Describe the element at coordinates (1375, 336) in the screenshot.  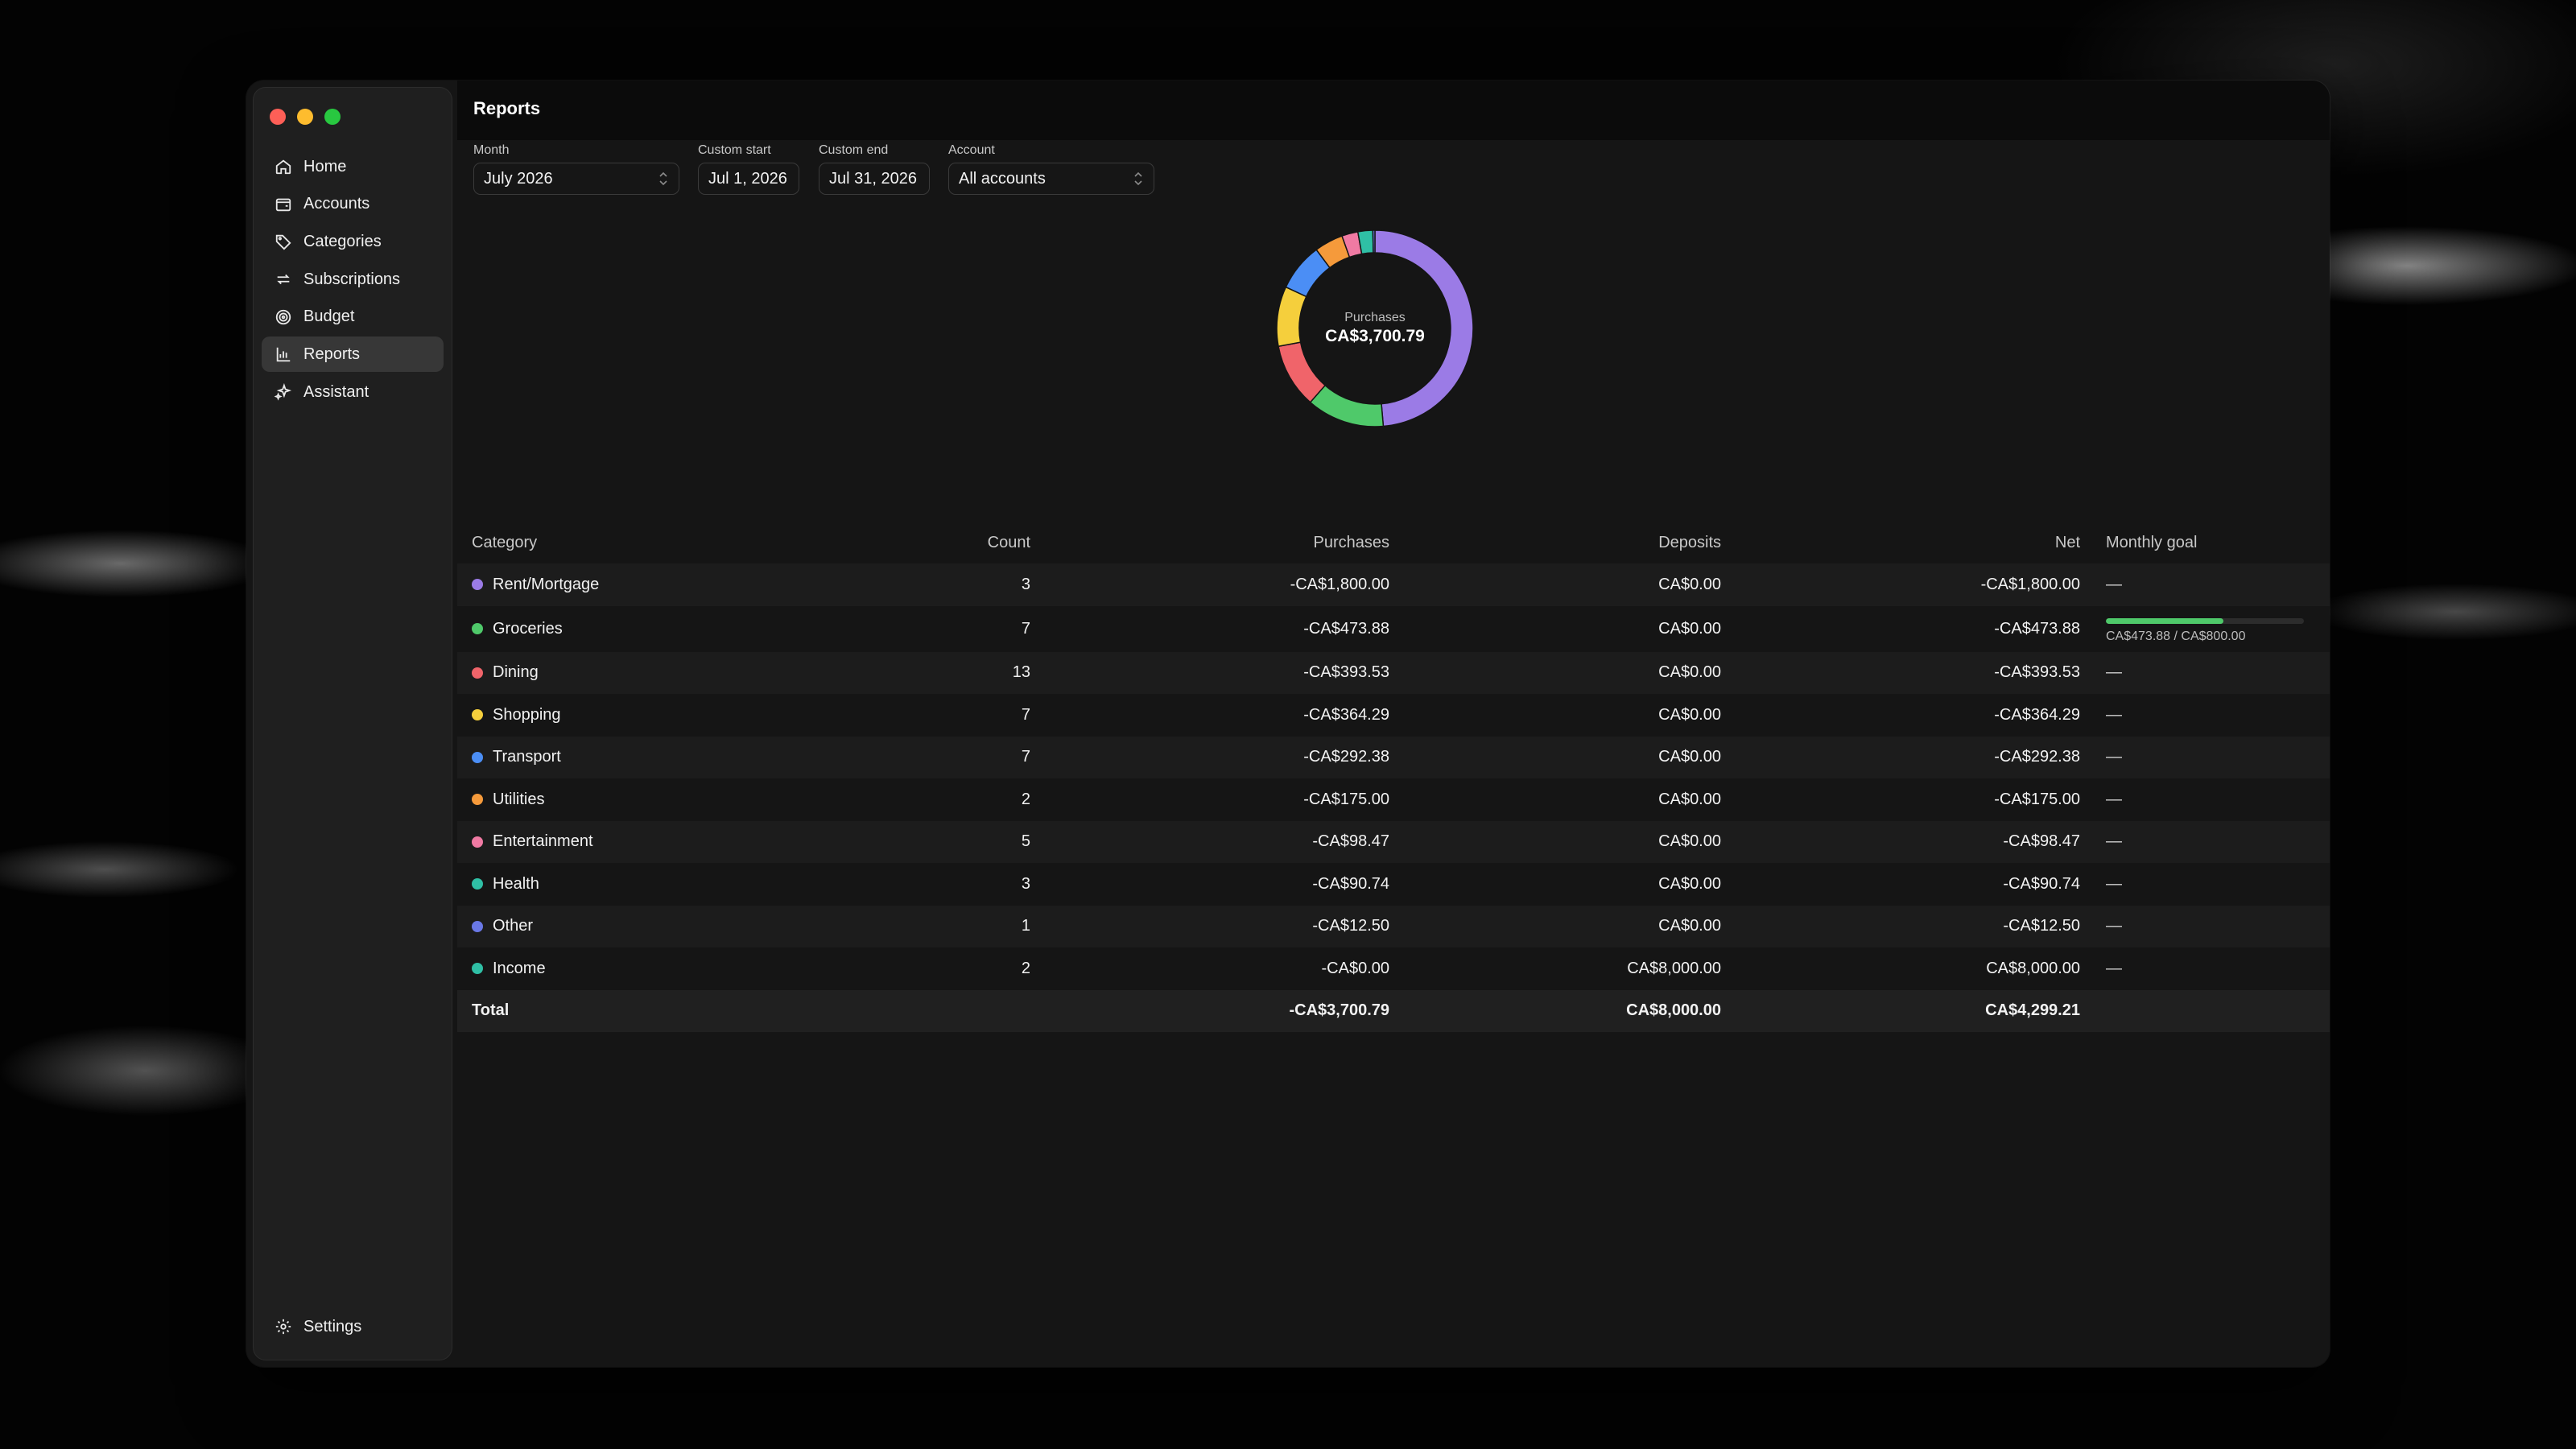
I see `donut-total: CA$3,700.79` at that location.